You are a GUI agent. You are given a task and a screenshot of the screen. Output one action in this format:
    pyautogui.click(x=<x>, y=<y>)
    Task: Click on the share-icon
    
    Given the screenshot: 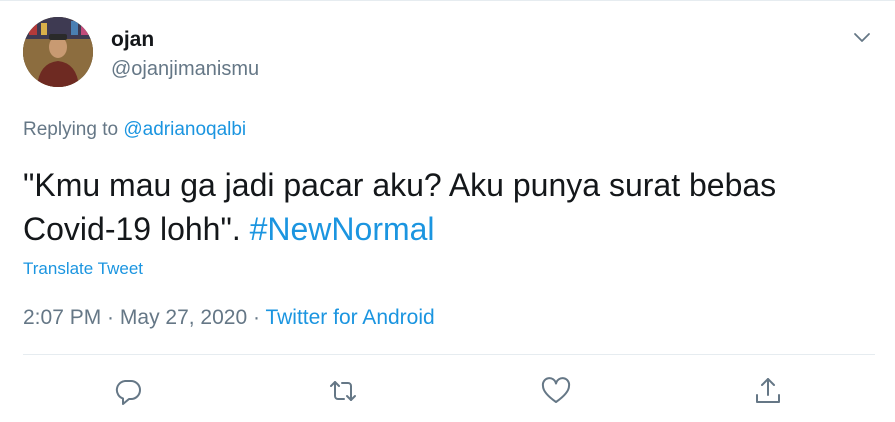 What is the action you would take?
    pyautogui.click(x=768, y=391)
    